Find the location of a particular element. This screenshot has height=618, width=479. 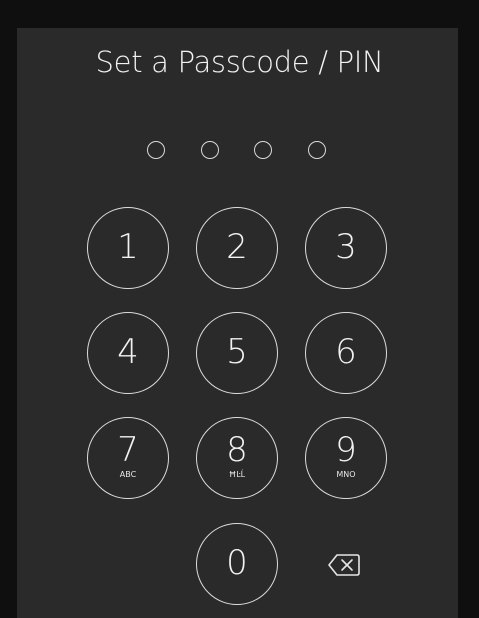

key-letters: ABC is located at coordinates (128, 474).